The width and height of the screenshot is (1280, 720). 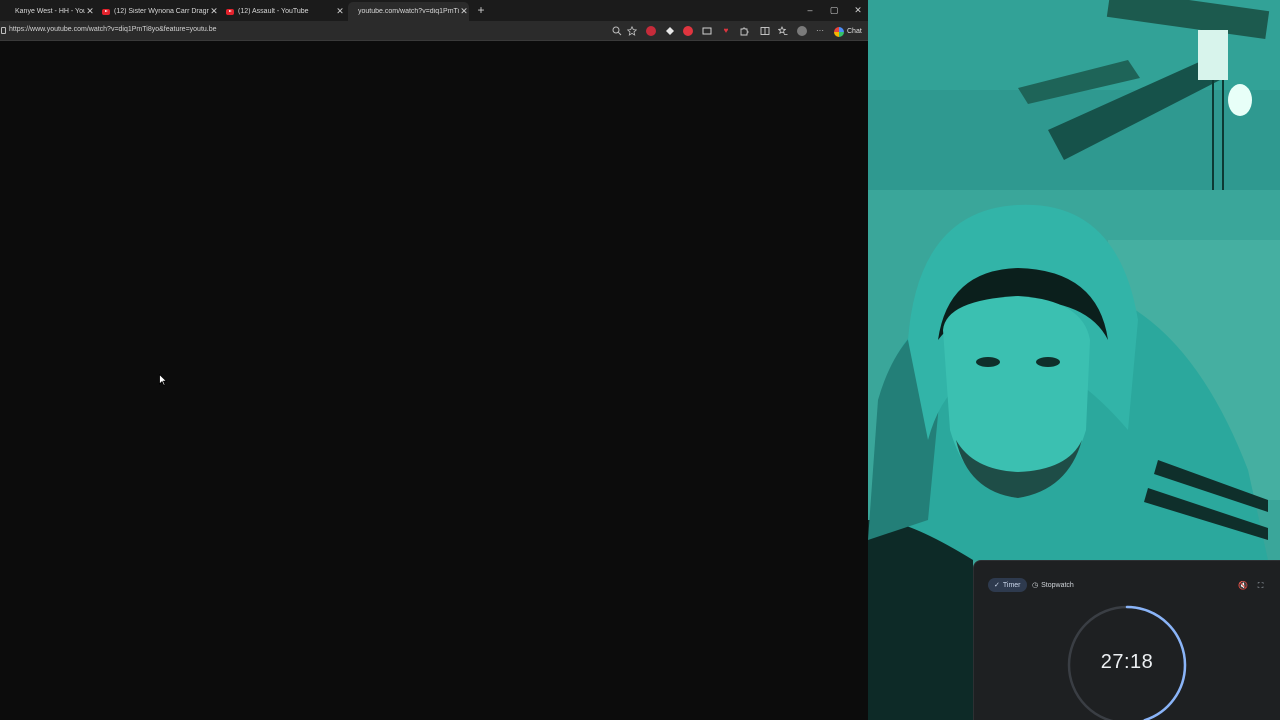 What do you see at coordinates (1057, 585) in the screenshot?
I see `stopwatch-tab-label: Stopwatch` at bounding box center [1057, 585].